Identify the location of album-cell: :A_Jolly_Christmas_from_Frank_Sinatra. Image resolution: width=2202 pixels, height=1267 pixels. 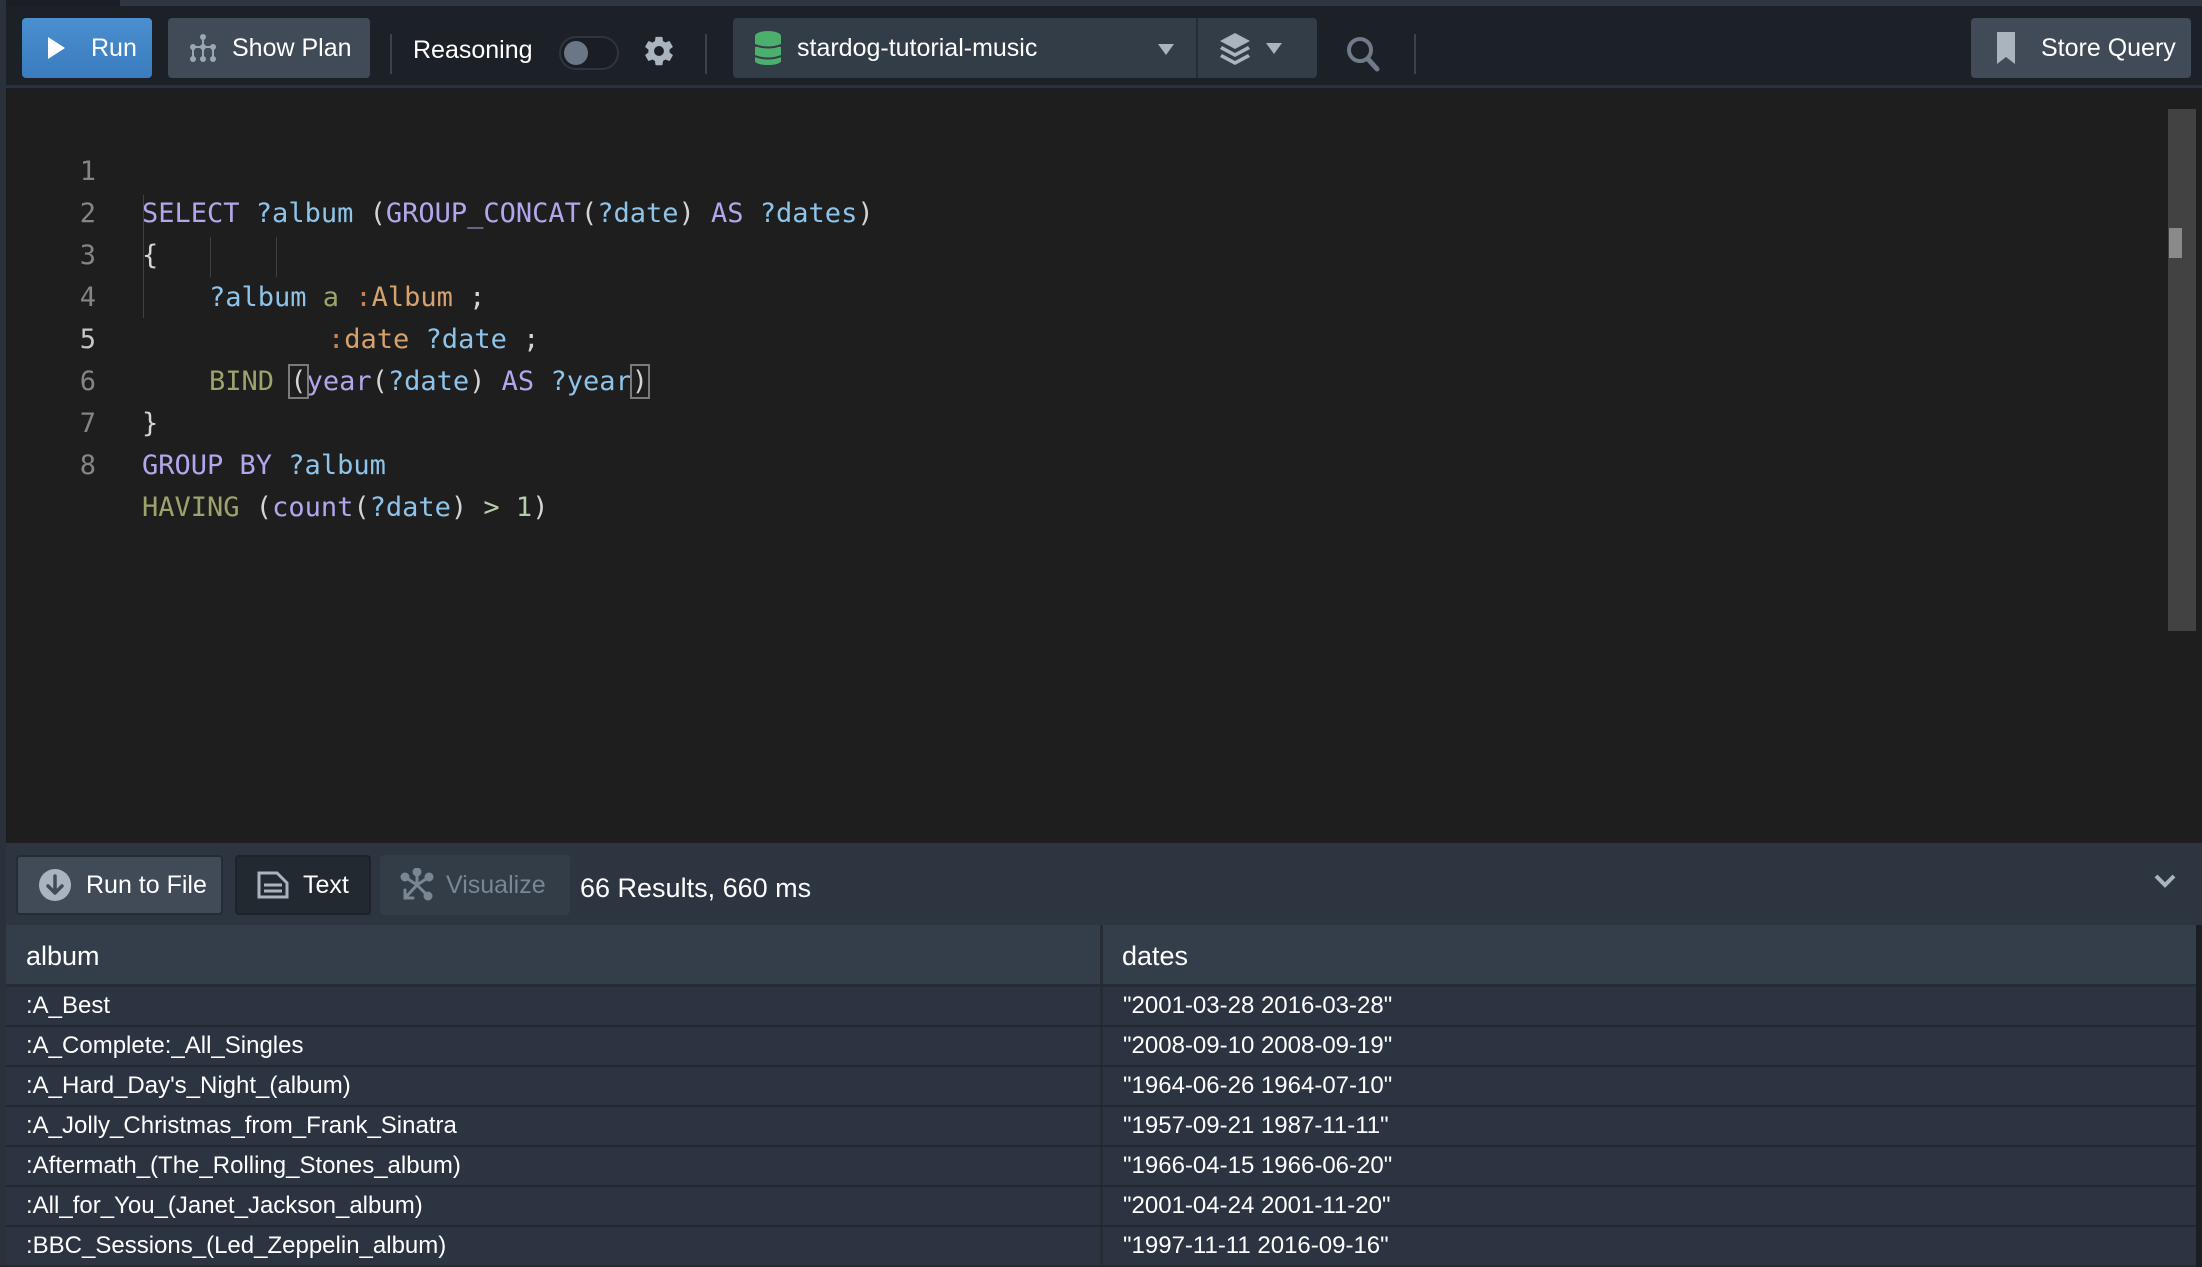
(554, 1126).